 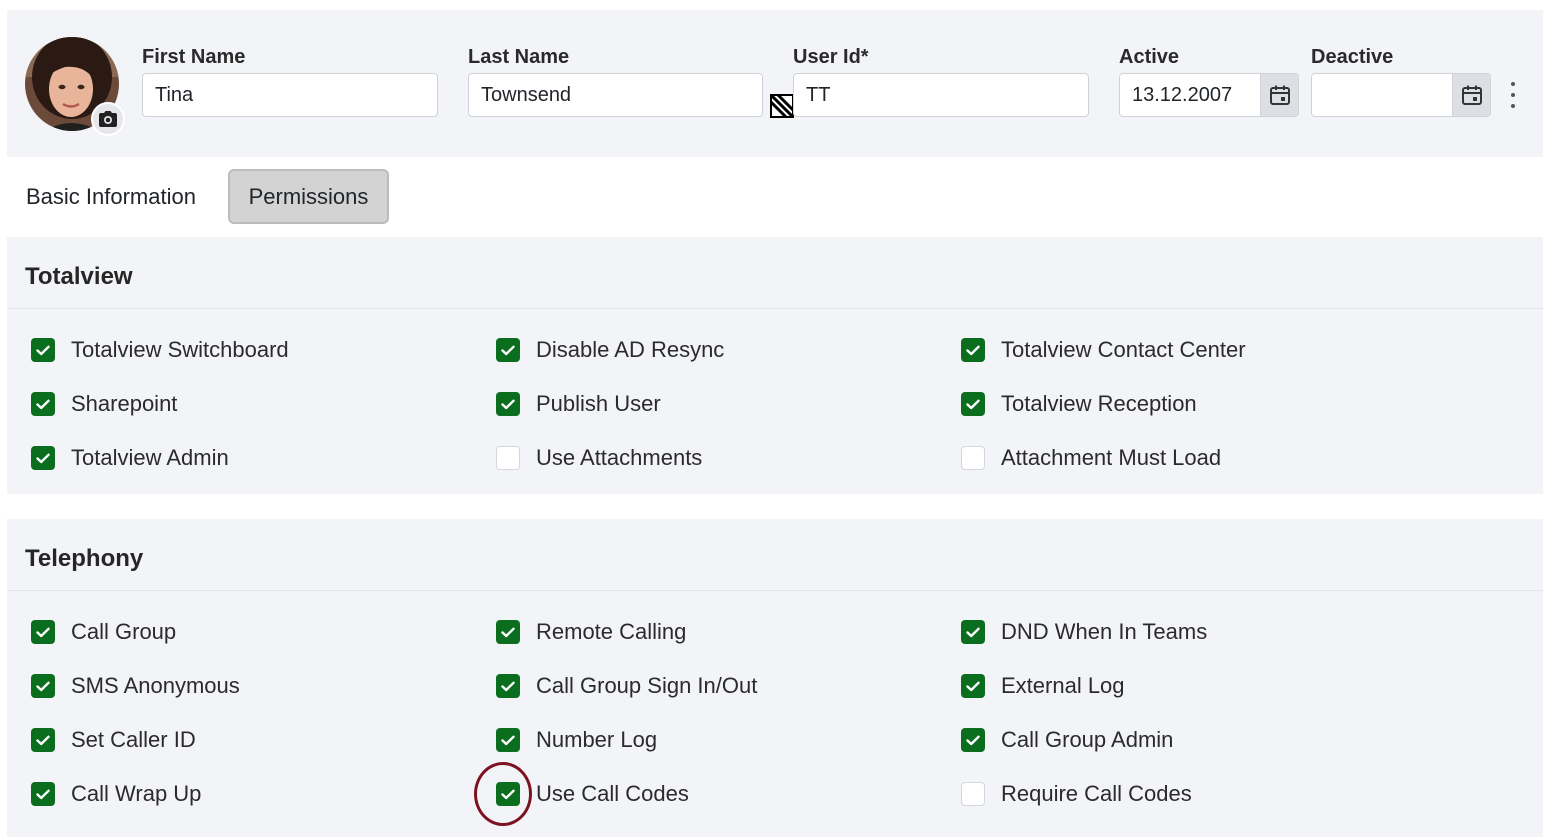 What do you see at coordinates (1099, 403) in the screenshot?
I see `permission-label: Totalview Reception` at bounding box center [1099, 403].